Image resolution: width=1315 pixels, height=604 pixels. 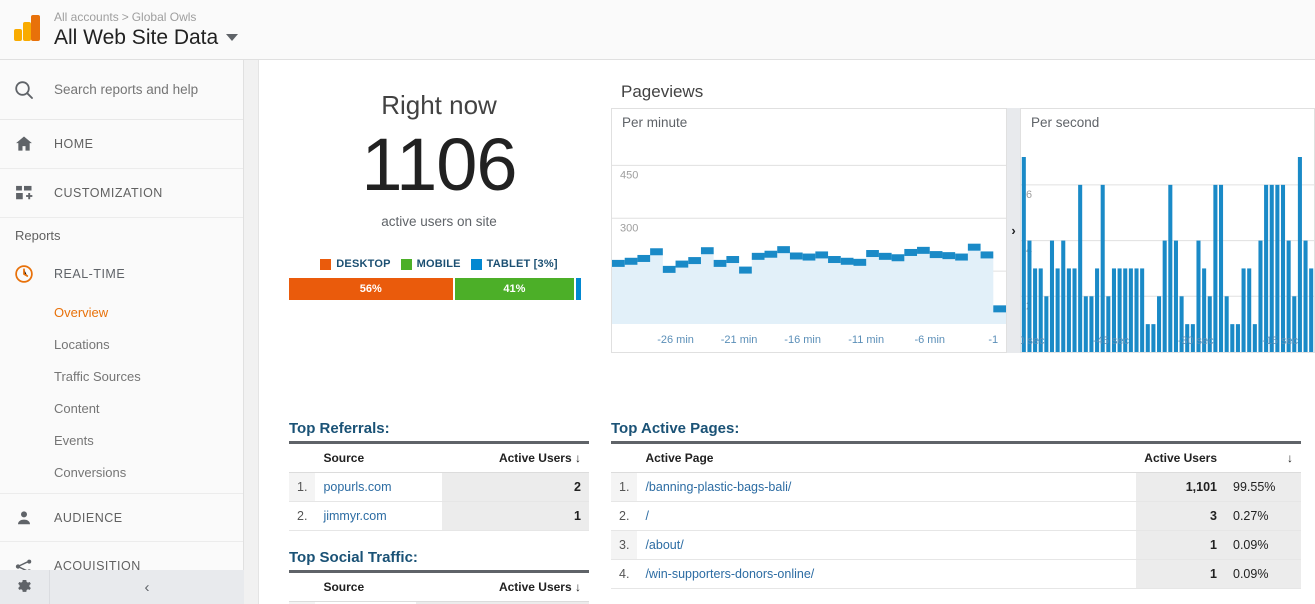 I want to click on sidebar-item-overview: Overview, so click(x=121, y=313).